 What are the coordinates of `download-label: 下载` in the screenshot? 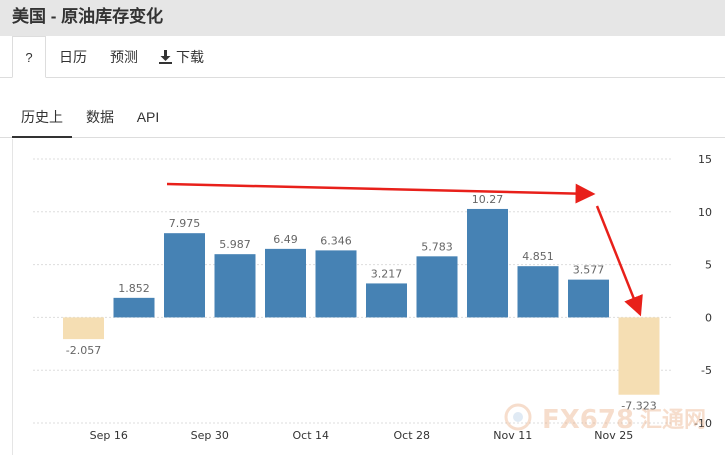 It's located at (190, 57).